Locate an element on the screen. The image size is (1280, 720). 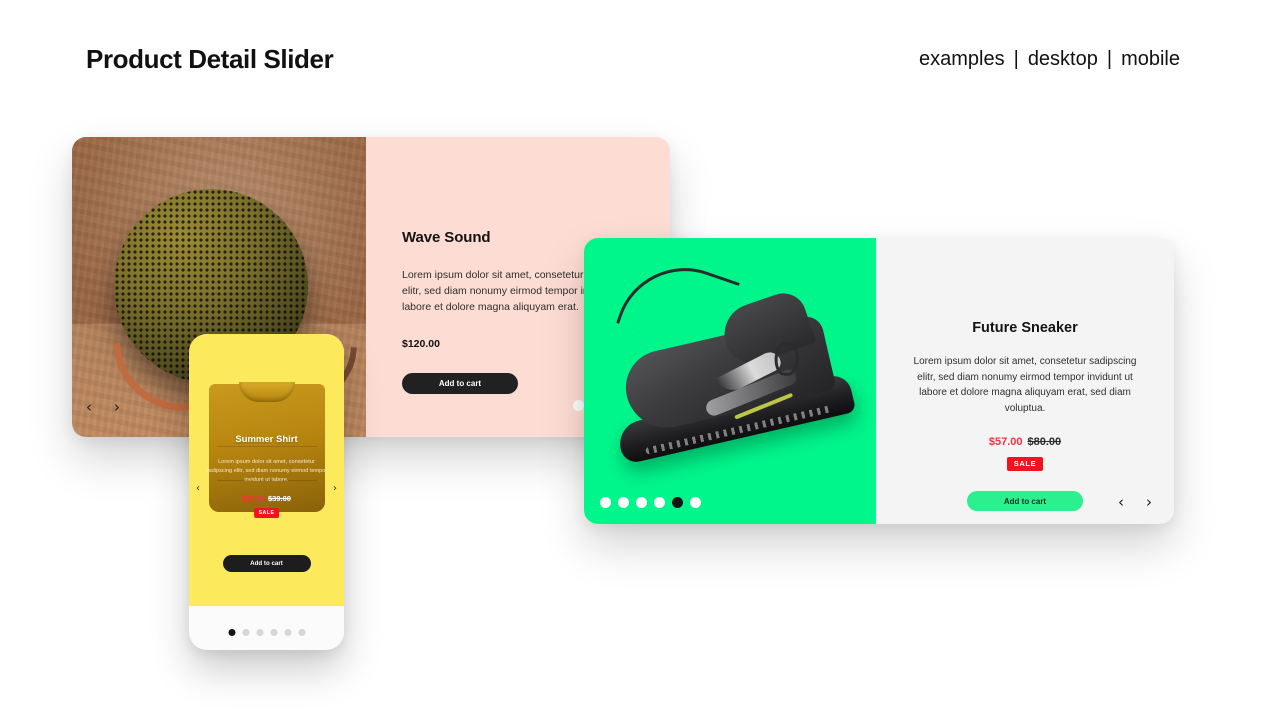
summer-shirt-image is located at coordinates (267, 447).